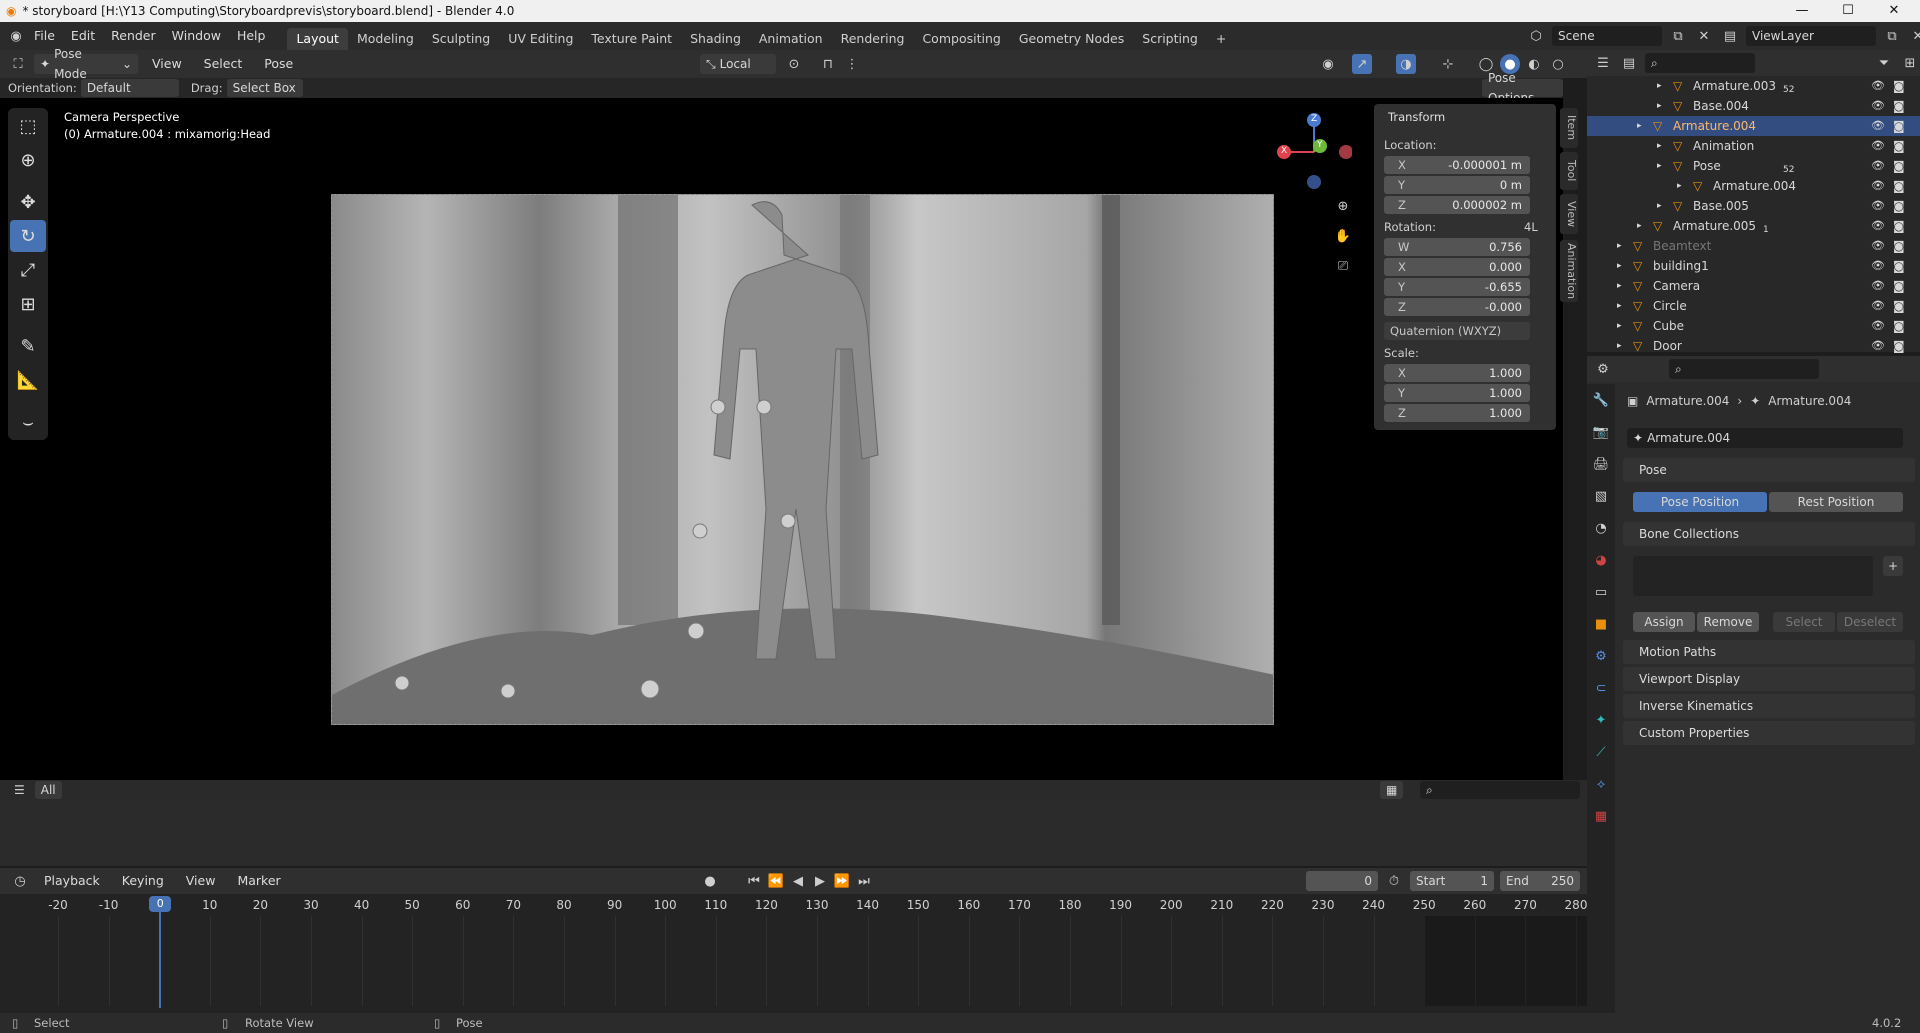 The height and width of the screenshot is (1033, 1920). Describe the element at coordinates (1870, 622) in the screenshot. I see `deselect-button: Deselect` at that location.